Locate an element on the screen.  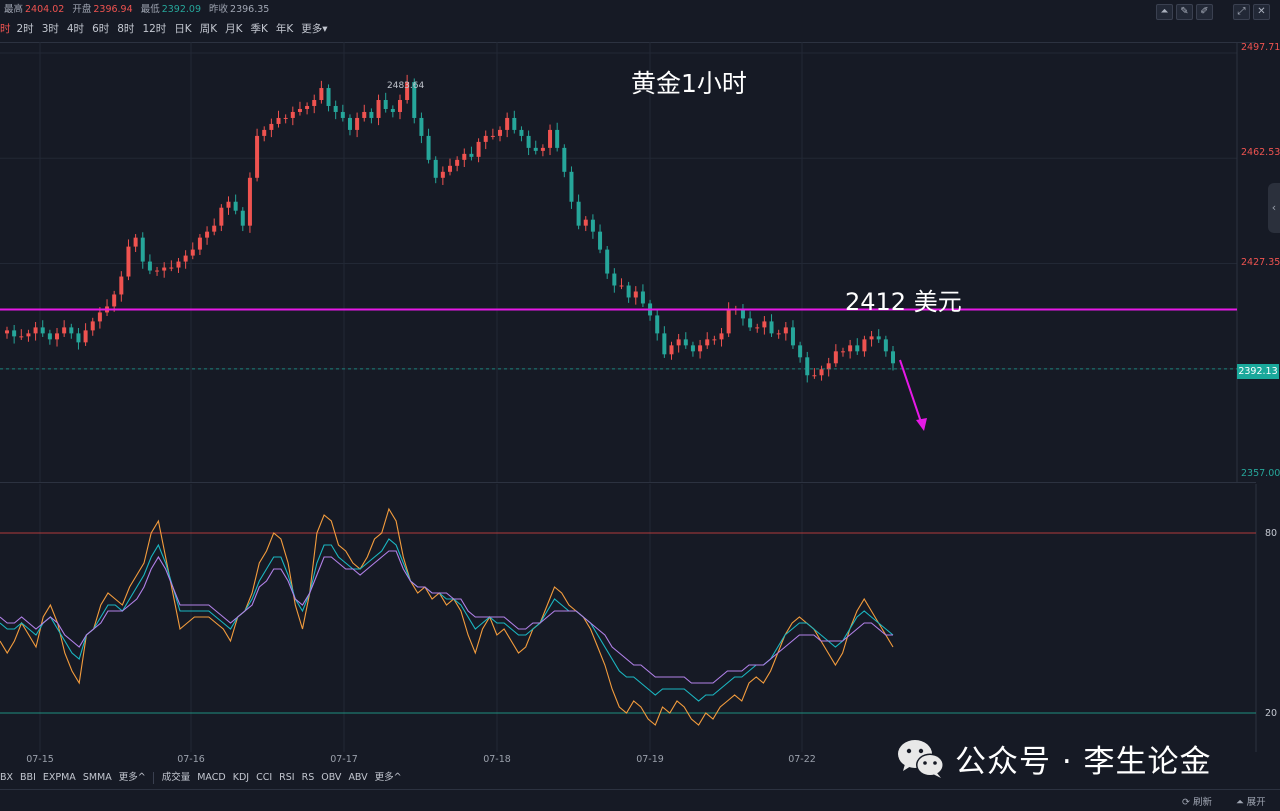
expand-button: ⏶ 展开 is located at coordinates (1251, 801).